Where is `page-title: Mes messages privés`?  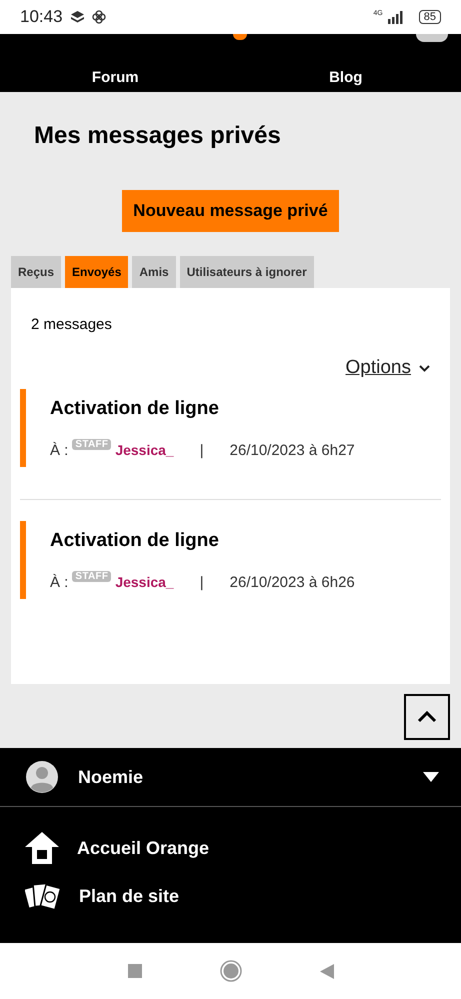 page-title: Mes messages privés is located at coordinates (158, 136).